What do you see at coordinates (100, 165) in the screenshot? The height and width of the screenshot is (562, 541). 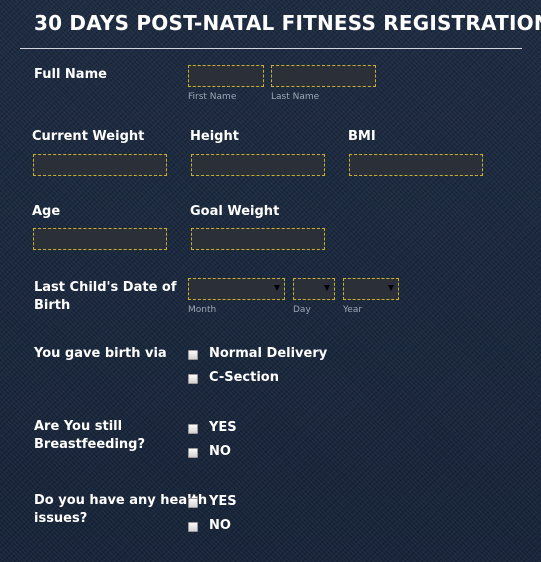 I see `current-weight-input` at bounding box center [100, 165].